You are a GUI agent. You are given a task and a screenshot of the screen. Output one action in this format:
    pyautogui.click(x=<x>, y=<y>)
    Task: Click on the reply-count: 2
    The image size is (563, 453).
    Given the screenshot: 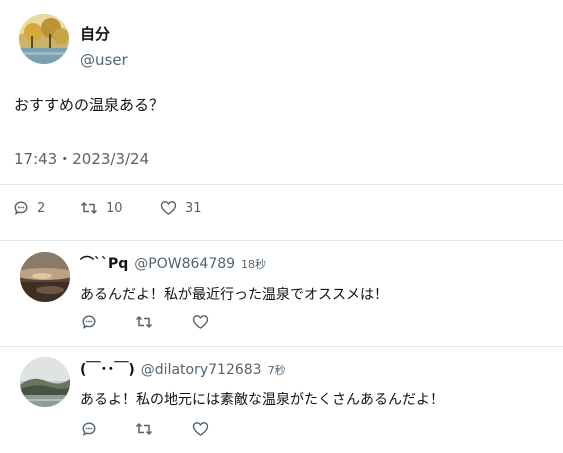 What is the action you would take?
    pyautogui.click(x=41, y=208)
    